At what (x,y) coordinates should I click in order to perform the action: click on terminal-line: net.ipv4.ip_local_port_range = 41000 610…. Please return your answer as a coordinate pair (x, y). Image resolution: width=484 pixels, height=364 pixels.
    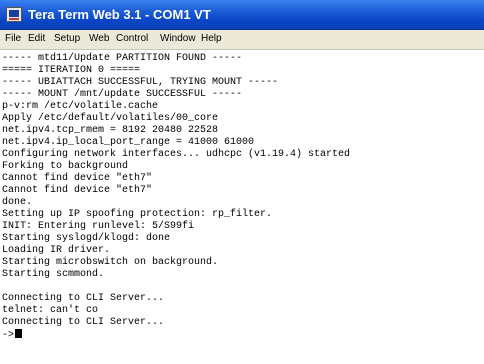
    Looking at the image, I should click on (128, 142).